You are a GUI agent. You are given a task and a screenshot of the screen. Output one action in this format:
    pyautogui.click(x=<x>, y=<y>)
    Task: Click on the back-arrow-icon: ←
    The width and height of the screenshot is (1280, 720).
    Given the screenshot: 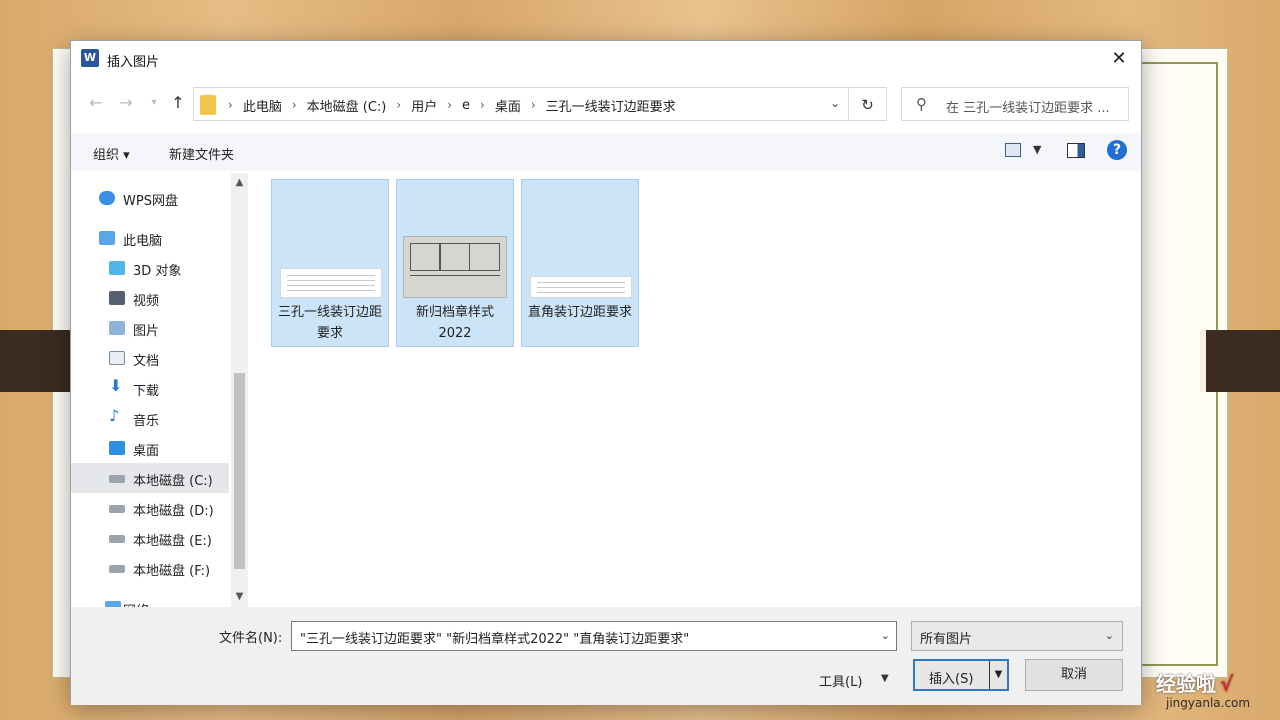 What is the action you would take?
    pyautogui.click(x=96, y=102)
    